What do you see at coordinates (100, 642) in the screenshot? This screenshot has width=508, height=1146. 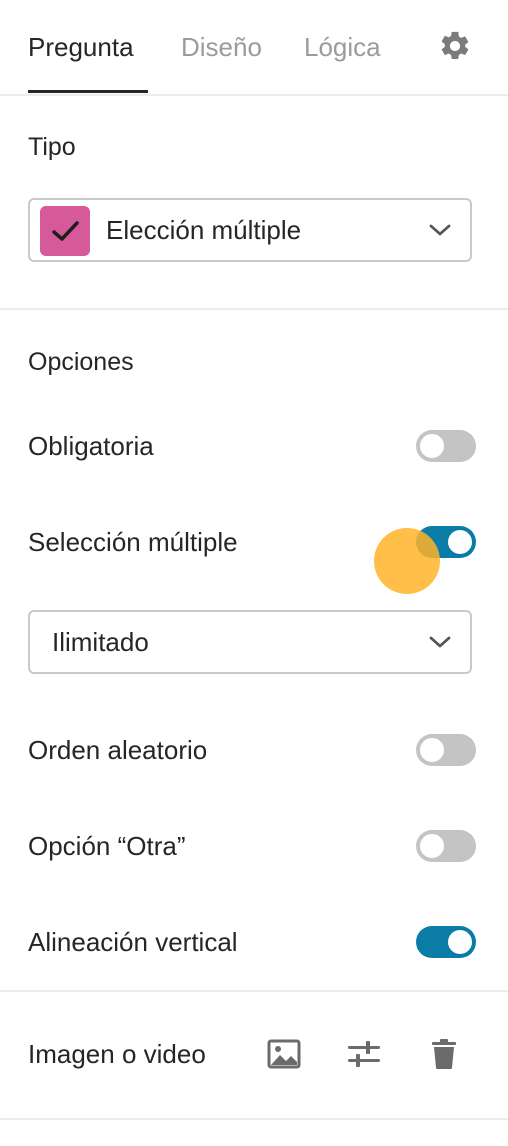 I see `selection-limit-value: Ilimitado` at bounding box center [100, 642].